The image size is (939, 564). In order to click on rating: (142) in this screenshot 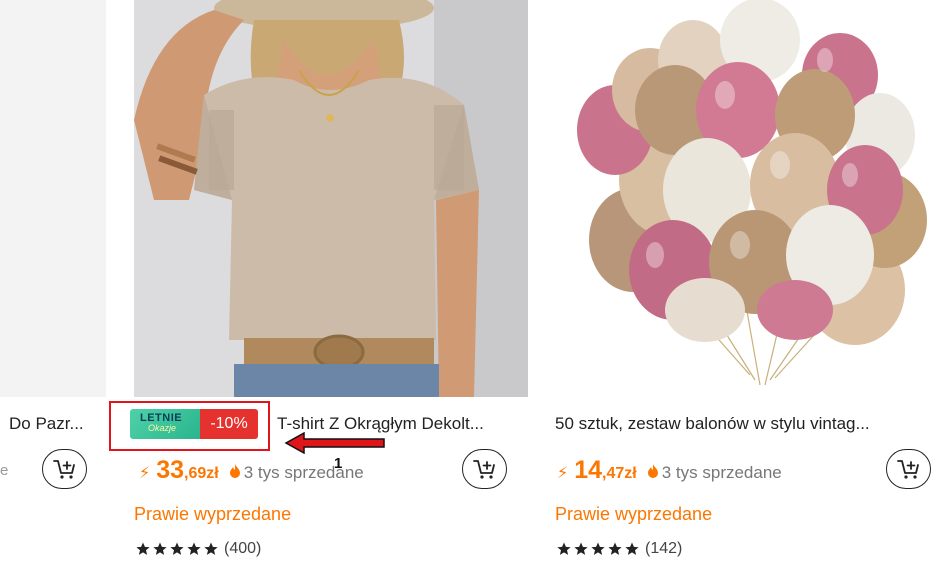, I will do `click(619, 549)`.